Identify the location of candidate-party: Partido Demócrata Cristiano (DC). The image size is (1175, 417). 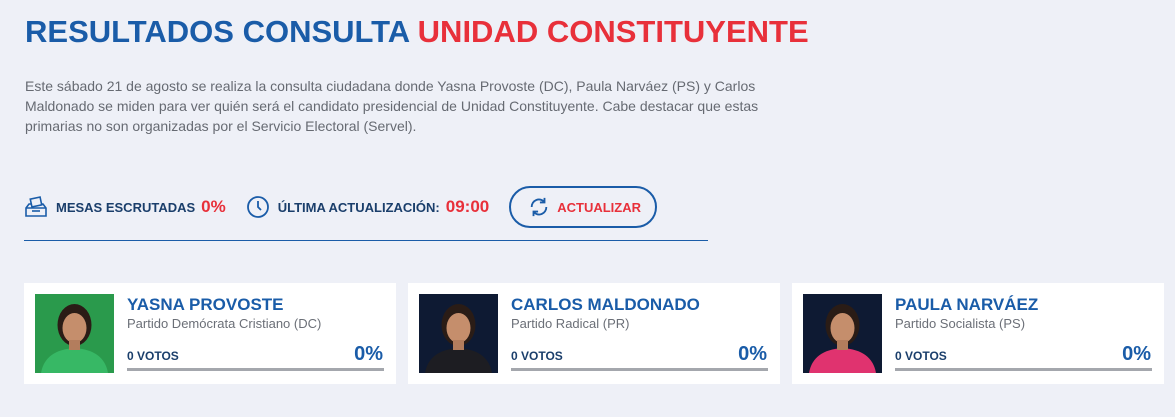
(224, 323).